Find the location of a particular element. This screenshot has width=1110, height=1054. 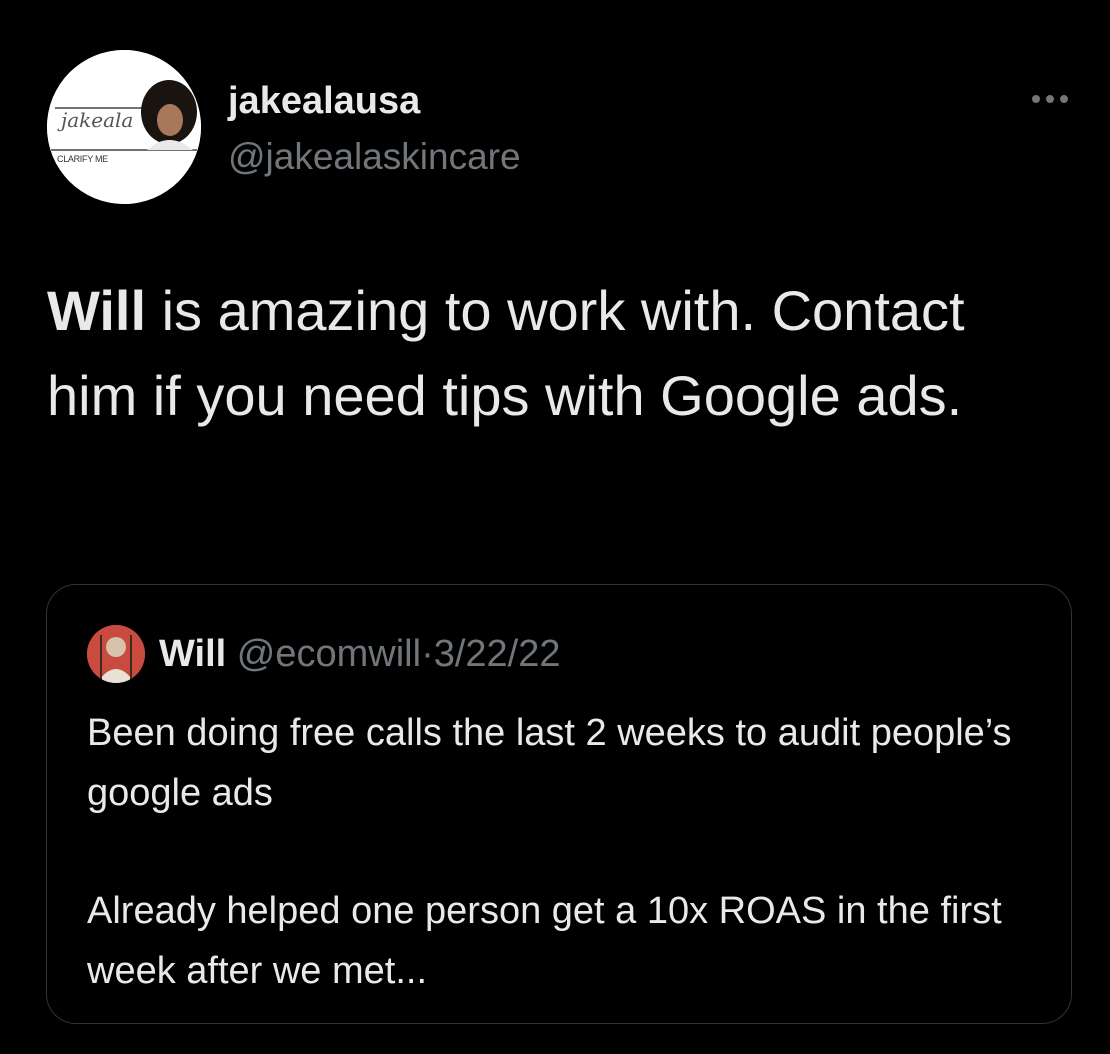

author-handle: @jakealaskincare is located at coordinates (374, 157).